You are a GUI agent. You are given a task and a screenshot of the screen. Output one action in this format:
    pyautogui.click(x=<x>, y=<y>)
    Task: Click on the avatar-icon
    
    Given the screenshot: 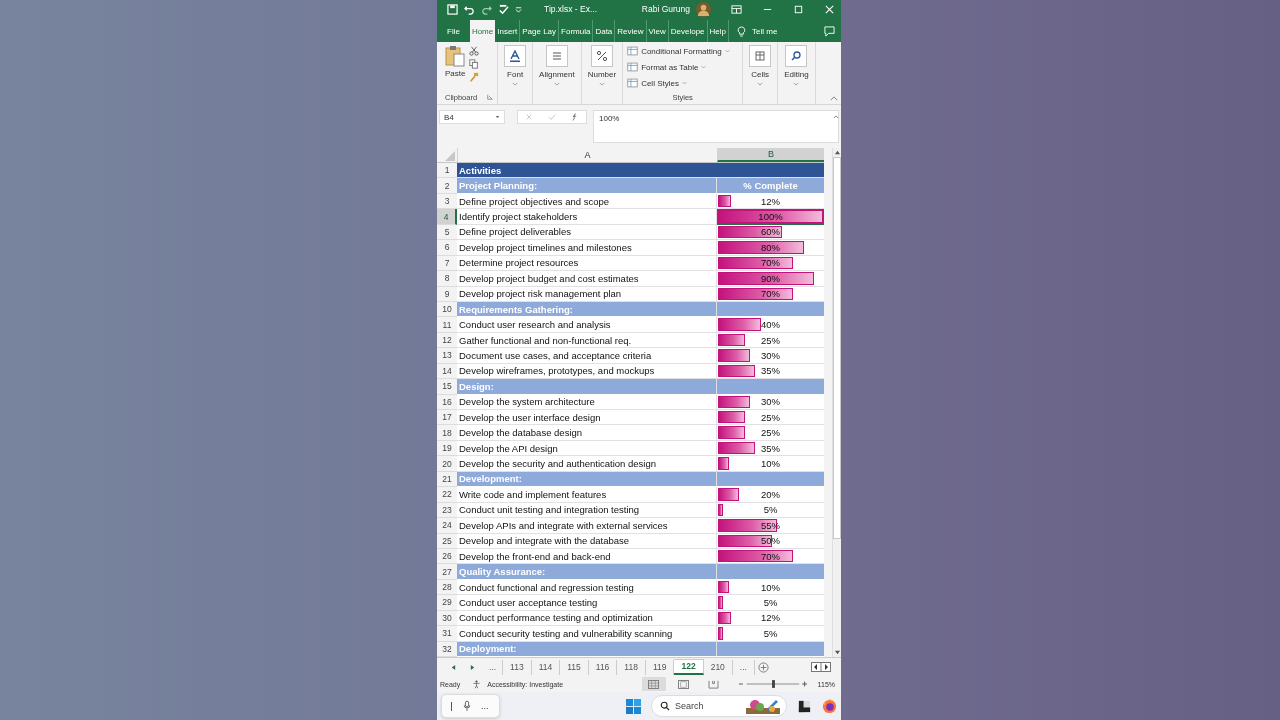 What is the action you would take?
    pyautogui.click(x=703, y=9)
    